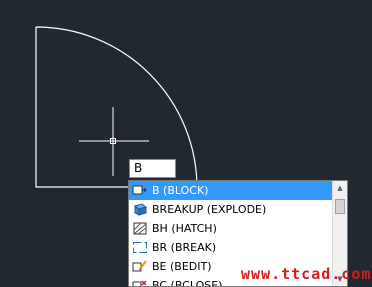 This screenshot has height=287, width=372. Describe the element at coordinates (140, 209) in the screenshot. I see `explode-icon` at that location.